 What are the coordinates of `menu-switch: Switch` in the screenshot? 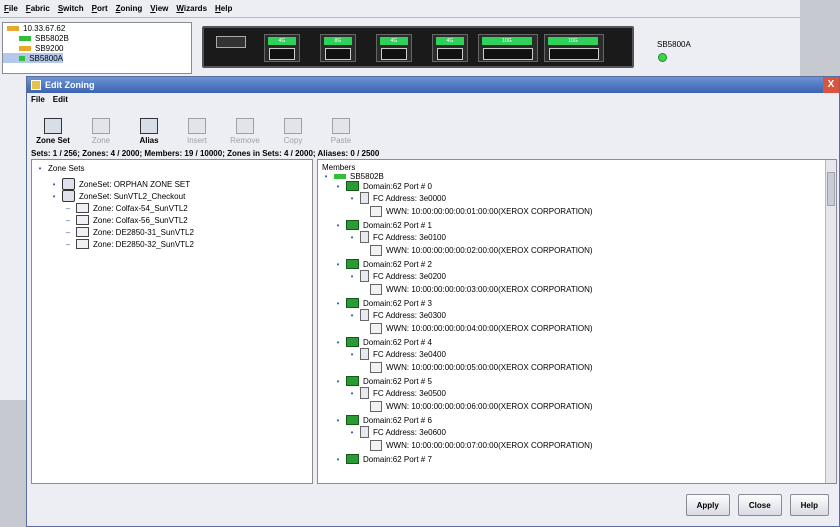 It's located at (71, 8).